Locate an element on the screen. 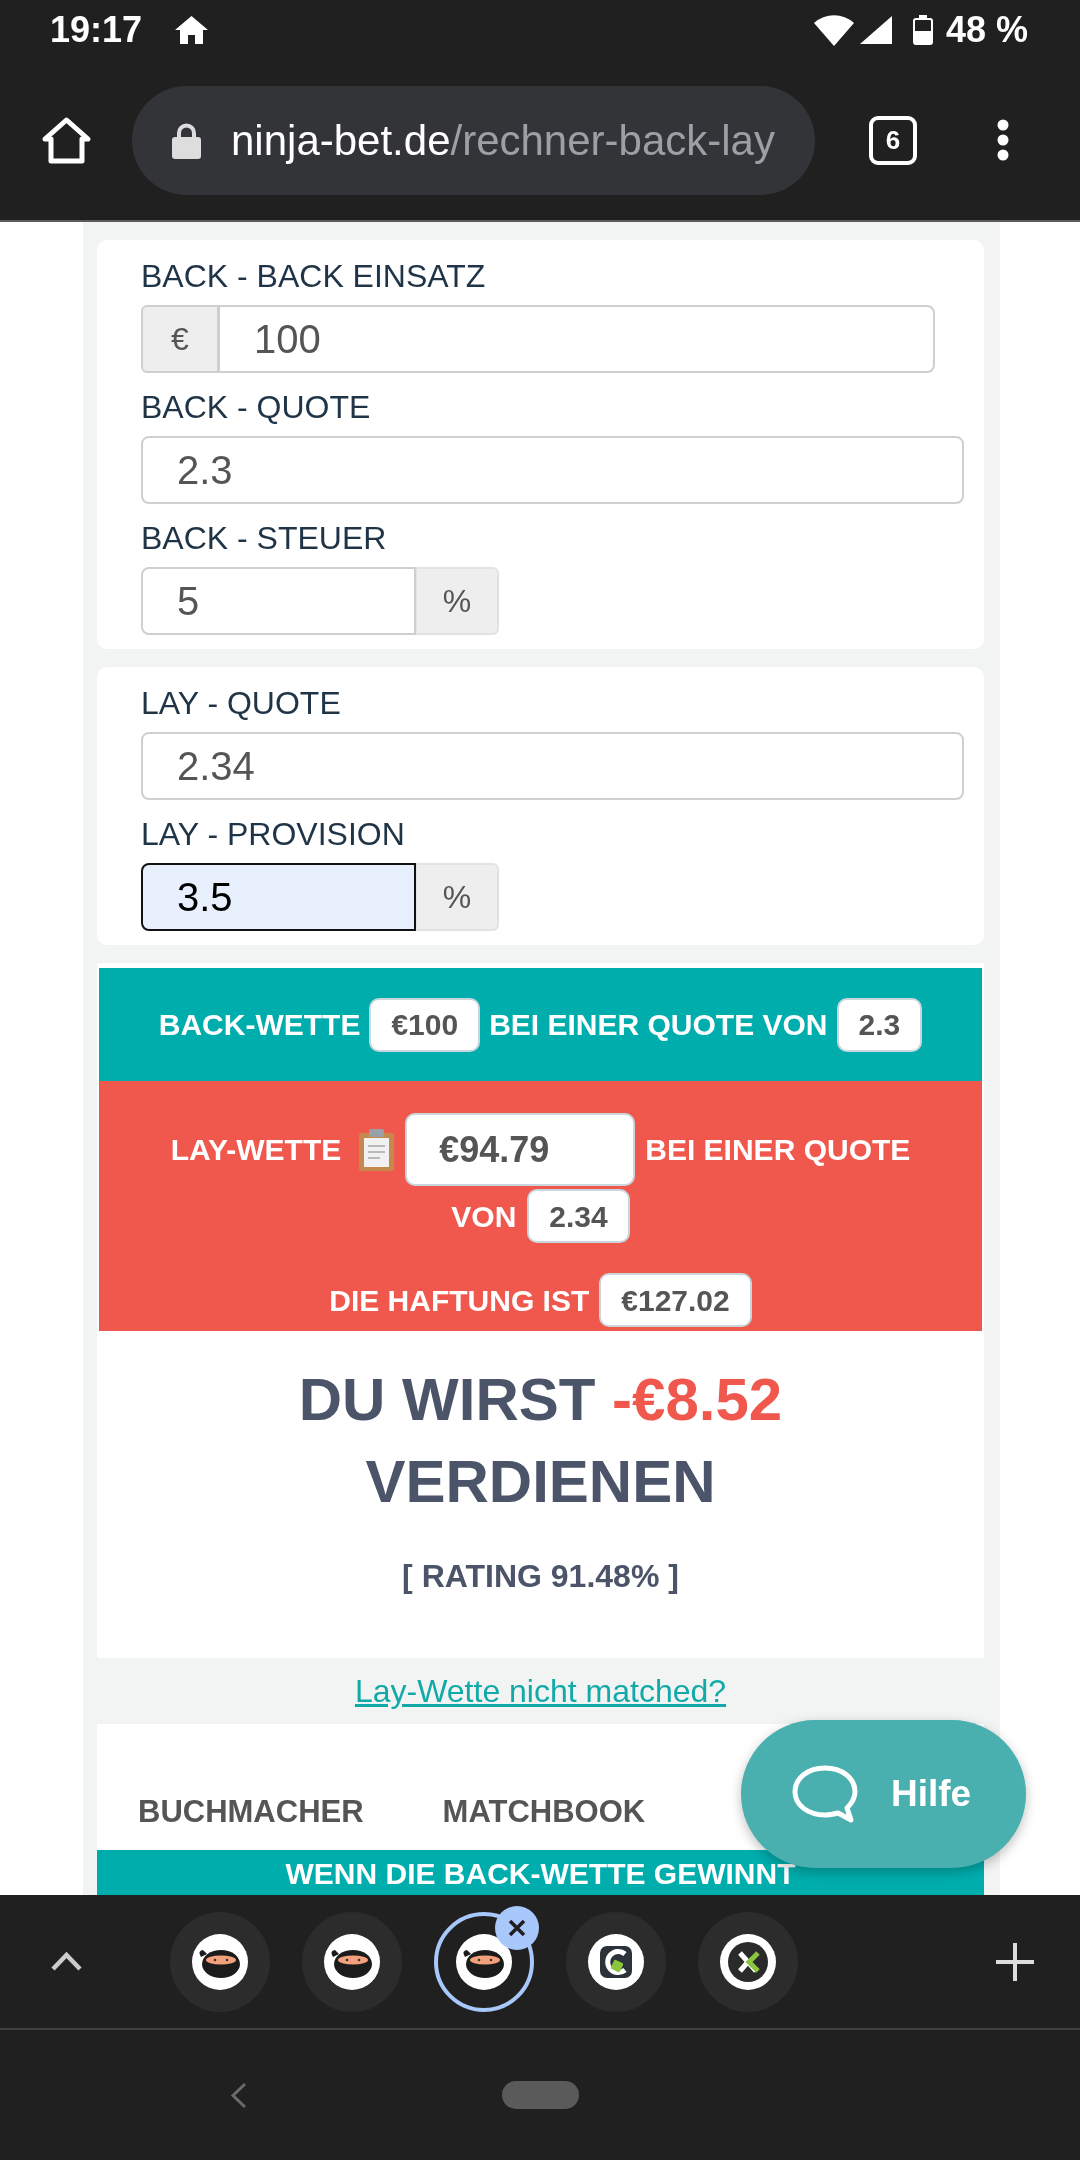  menu-icon is located at coordinates (1003, 140).